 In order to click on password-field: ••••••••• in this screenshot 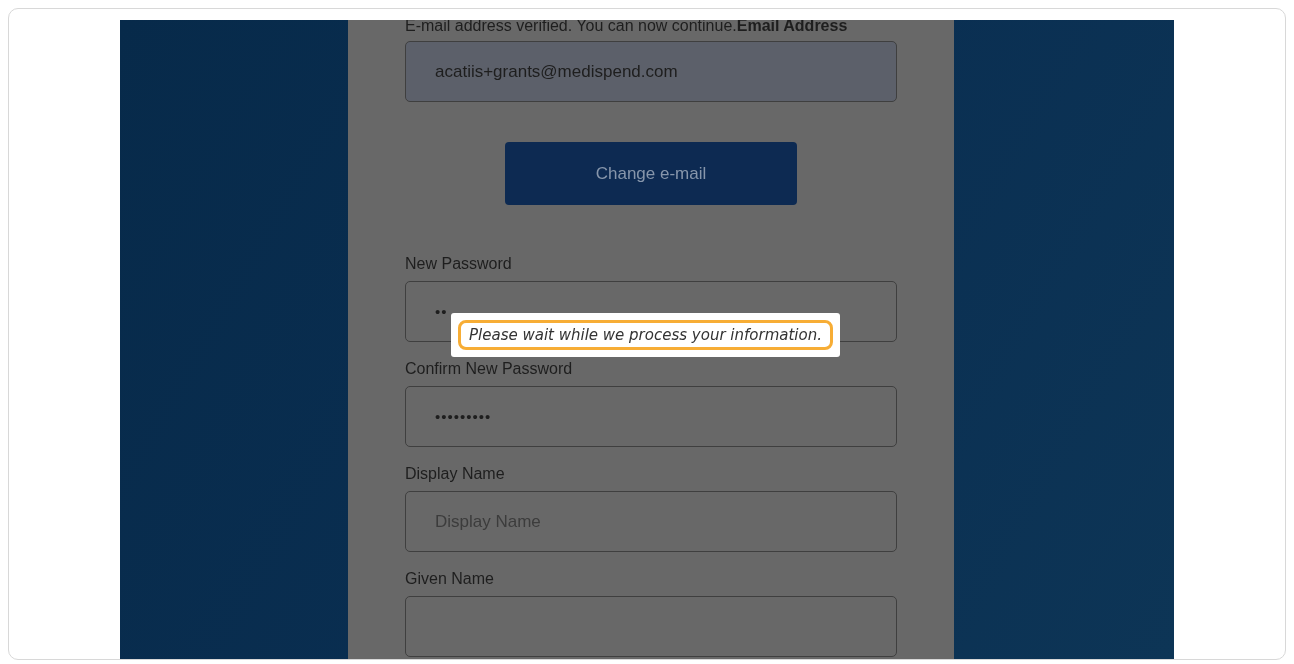, I will do `click(651, 416)`.